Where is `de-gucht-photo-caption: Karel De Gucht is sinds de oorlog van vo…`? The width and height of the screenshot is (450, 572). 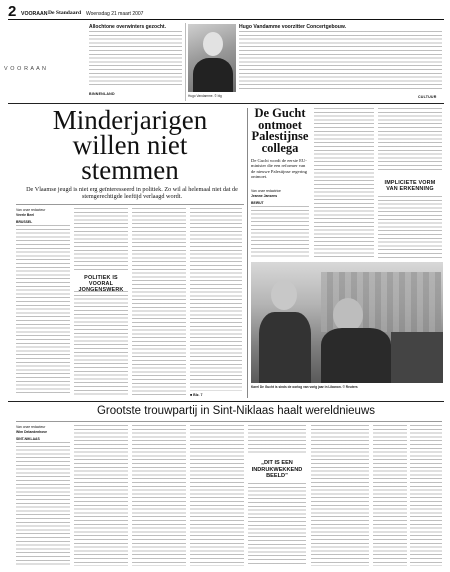
de-gucht-photo-caption: Karel De Gucht is sinds de oorlog van vo… is located at coordinates (304, 387).